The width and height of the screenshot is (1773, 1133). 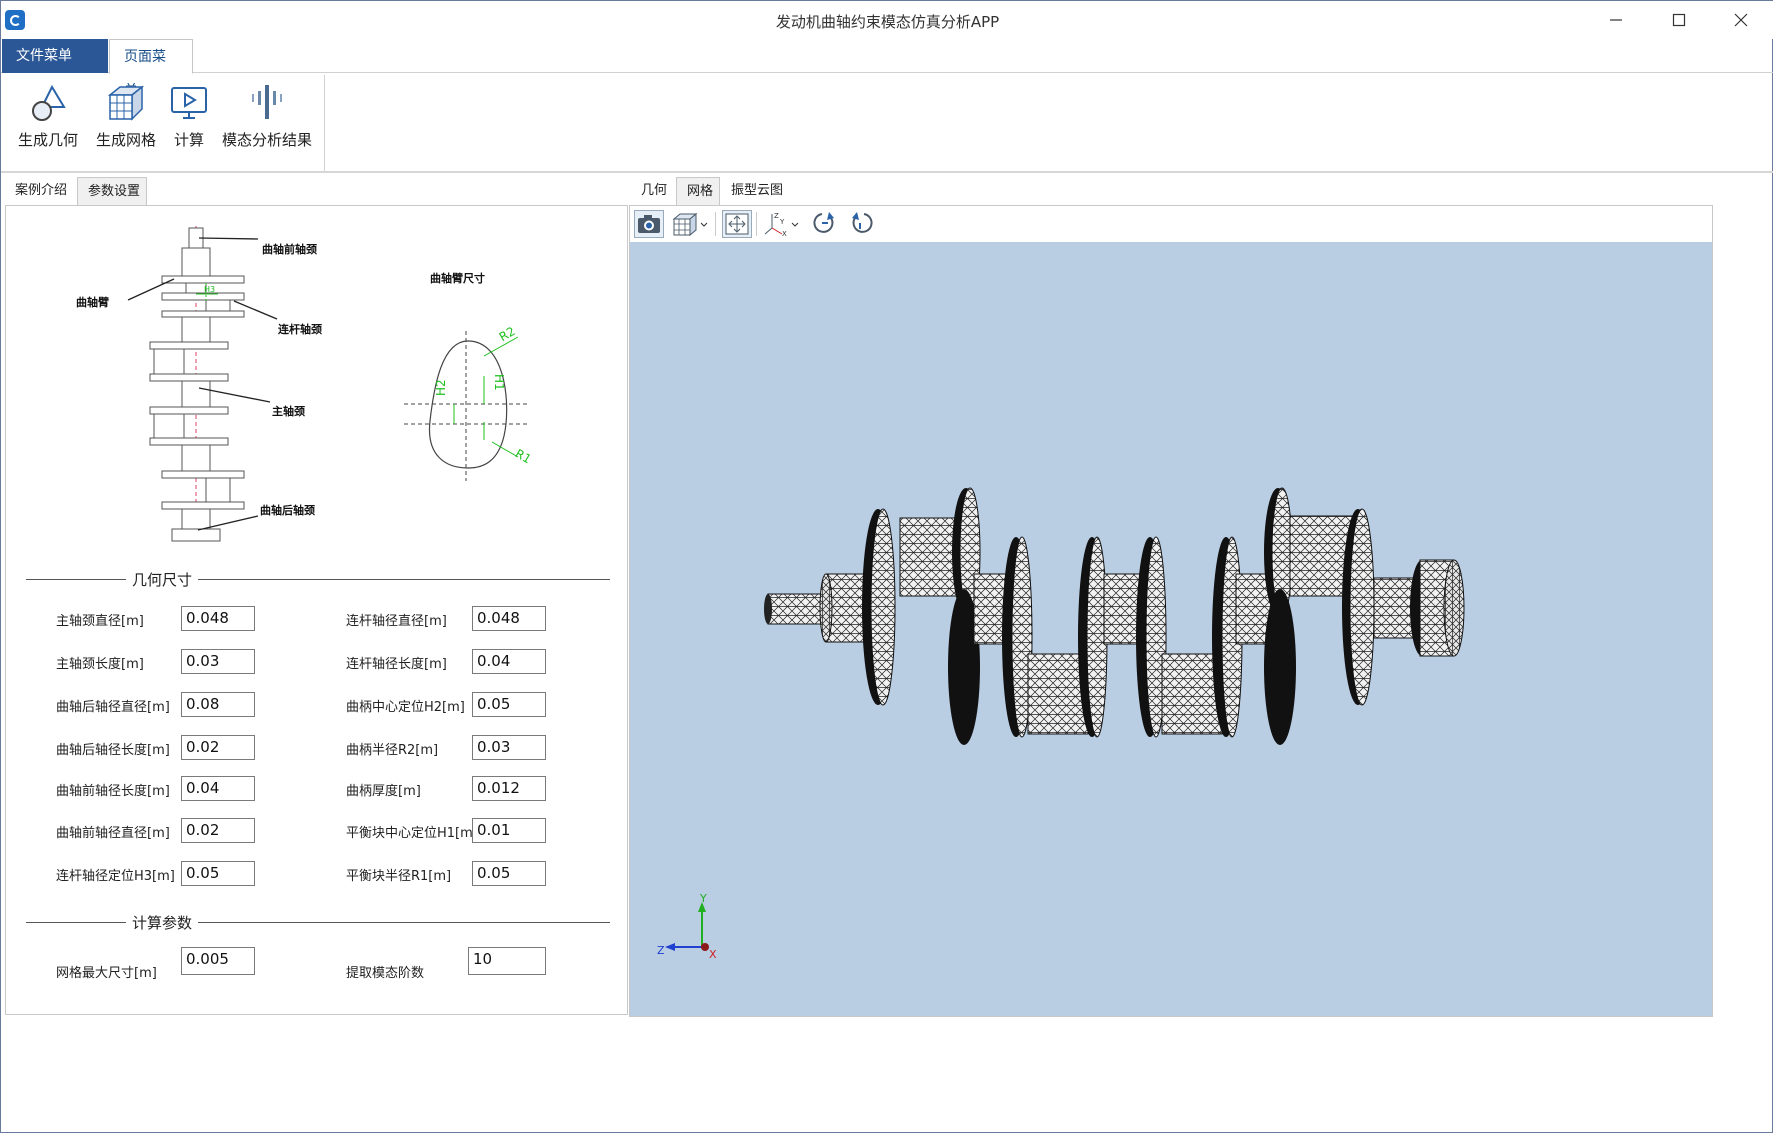 I want to click on max-mesh-size-input: 0.005, so click(x=218, y=961).